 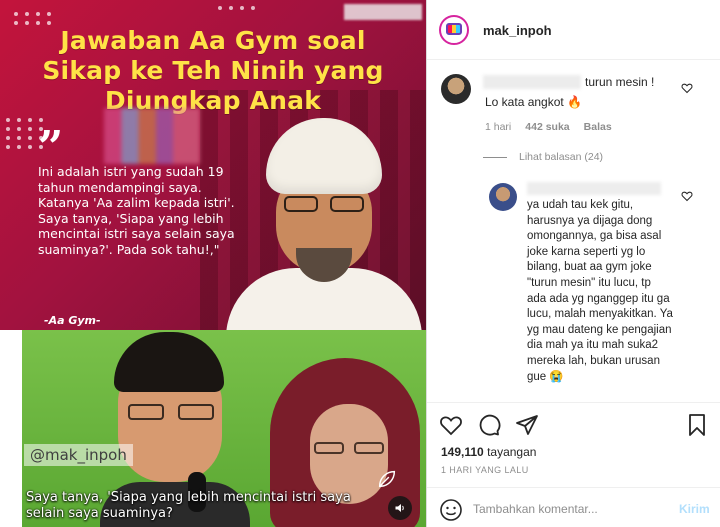 I want to click on send-button: Kirim, so click(x=694, y=509).